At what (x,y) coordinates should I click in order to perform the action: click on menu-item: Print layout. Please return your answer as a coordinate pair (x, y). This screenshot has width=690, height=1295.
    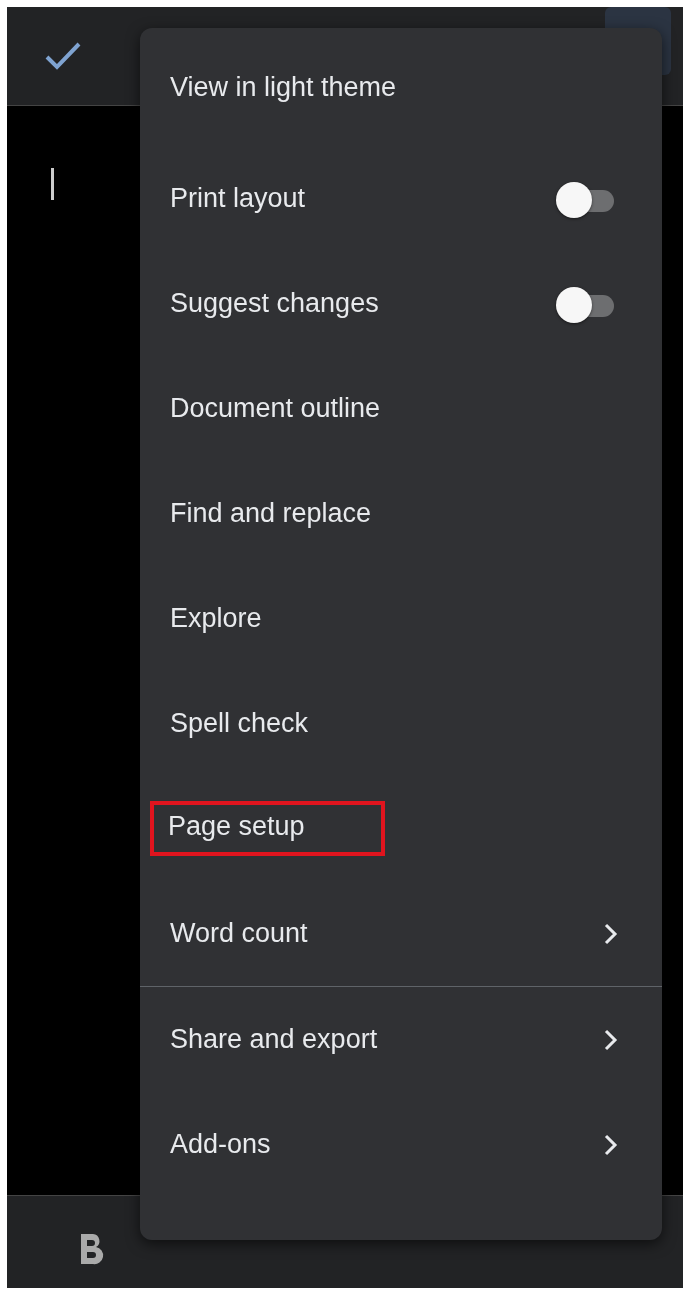
    Looking at the image, I should click on (238, 198).